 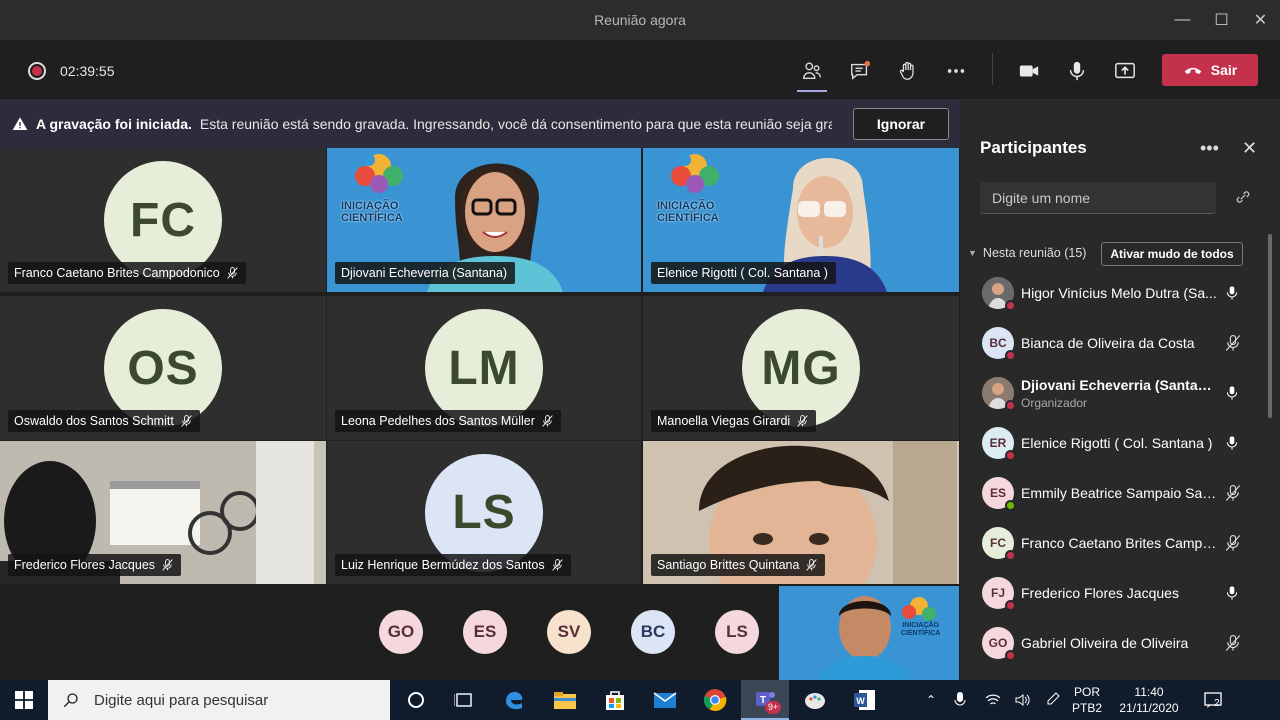 I want to click on participant-list-name: Djiovani Echeverria (Santana), so click(x=1119, y=385).